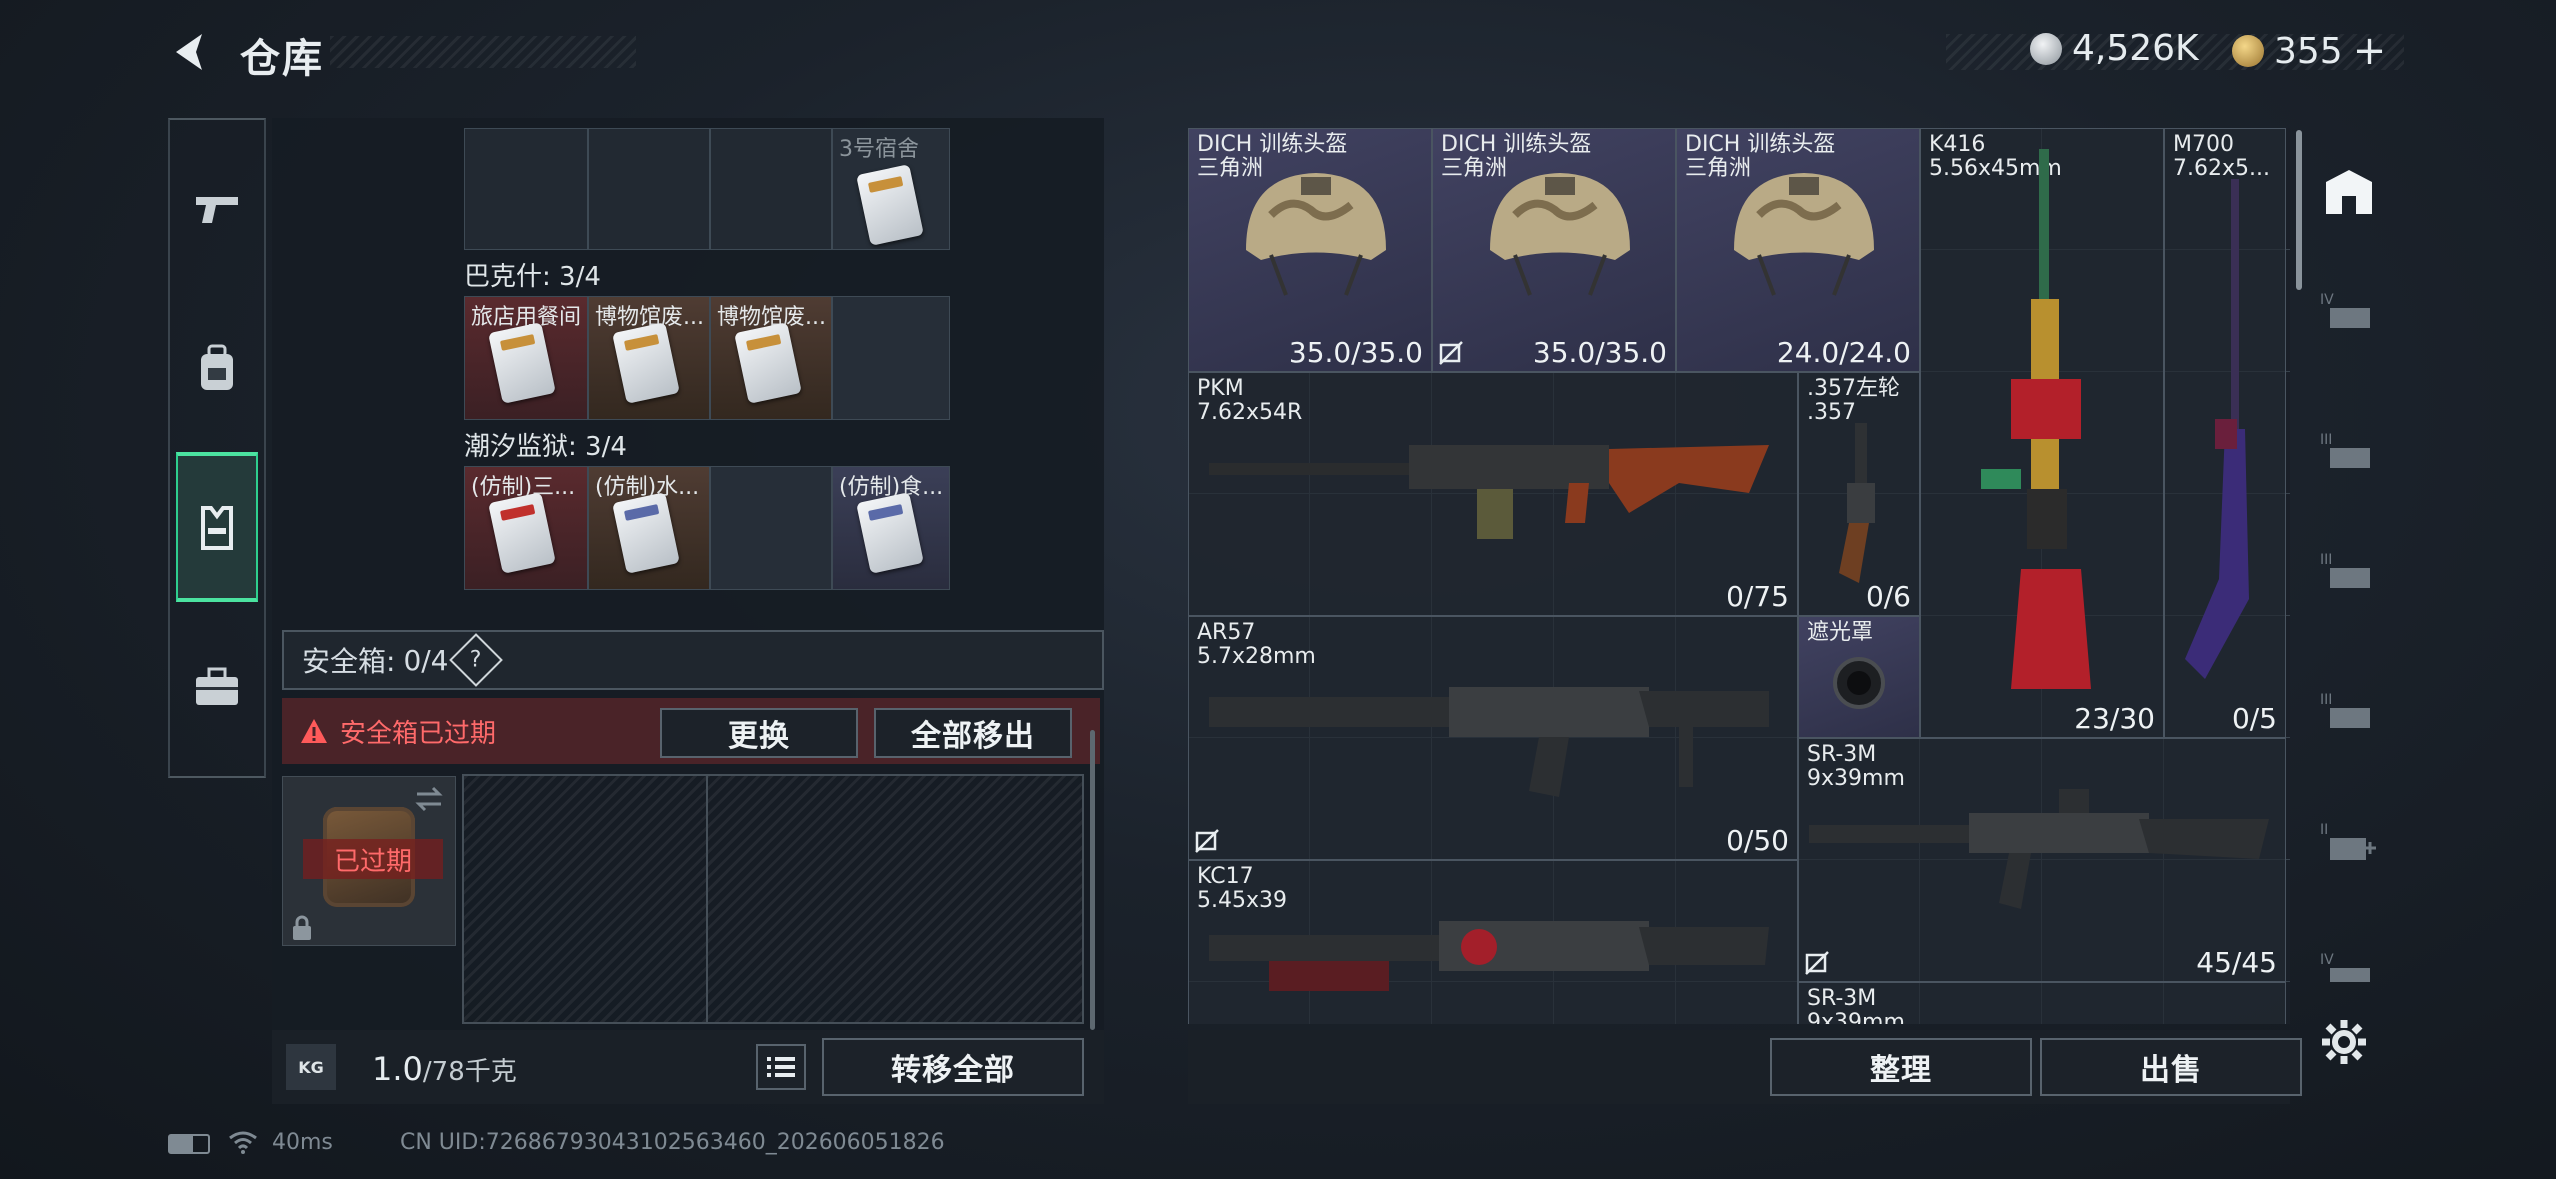 The height and width of the screenshot is (1179, 2556). What do you see at coordinates (2349, 313) in the screenshot?
I see `stash-tab-weapons-icon: IV` at bounding box center [2349, 313].